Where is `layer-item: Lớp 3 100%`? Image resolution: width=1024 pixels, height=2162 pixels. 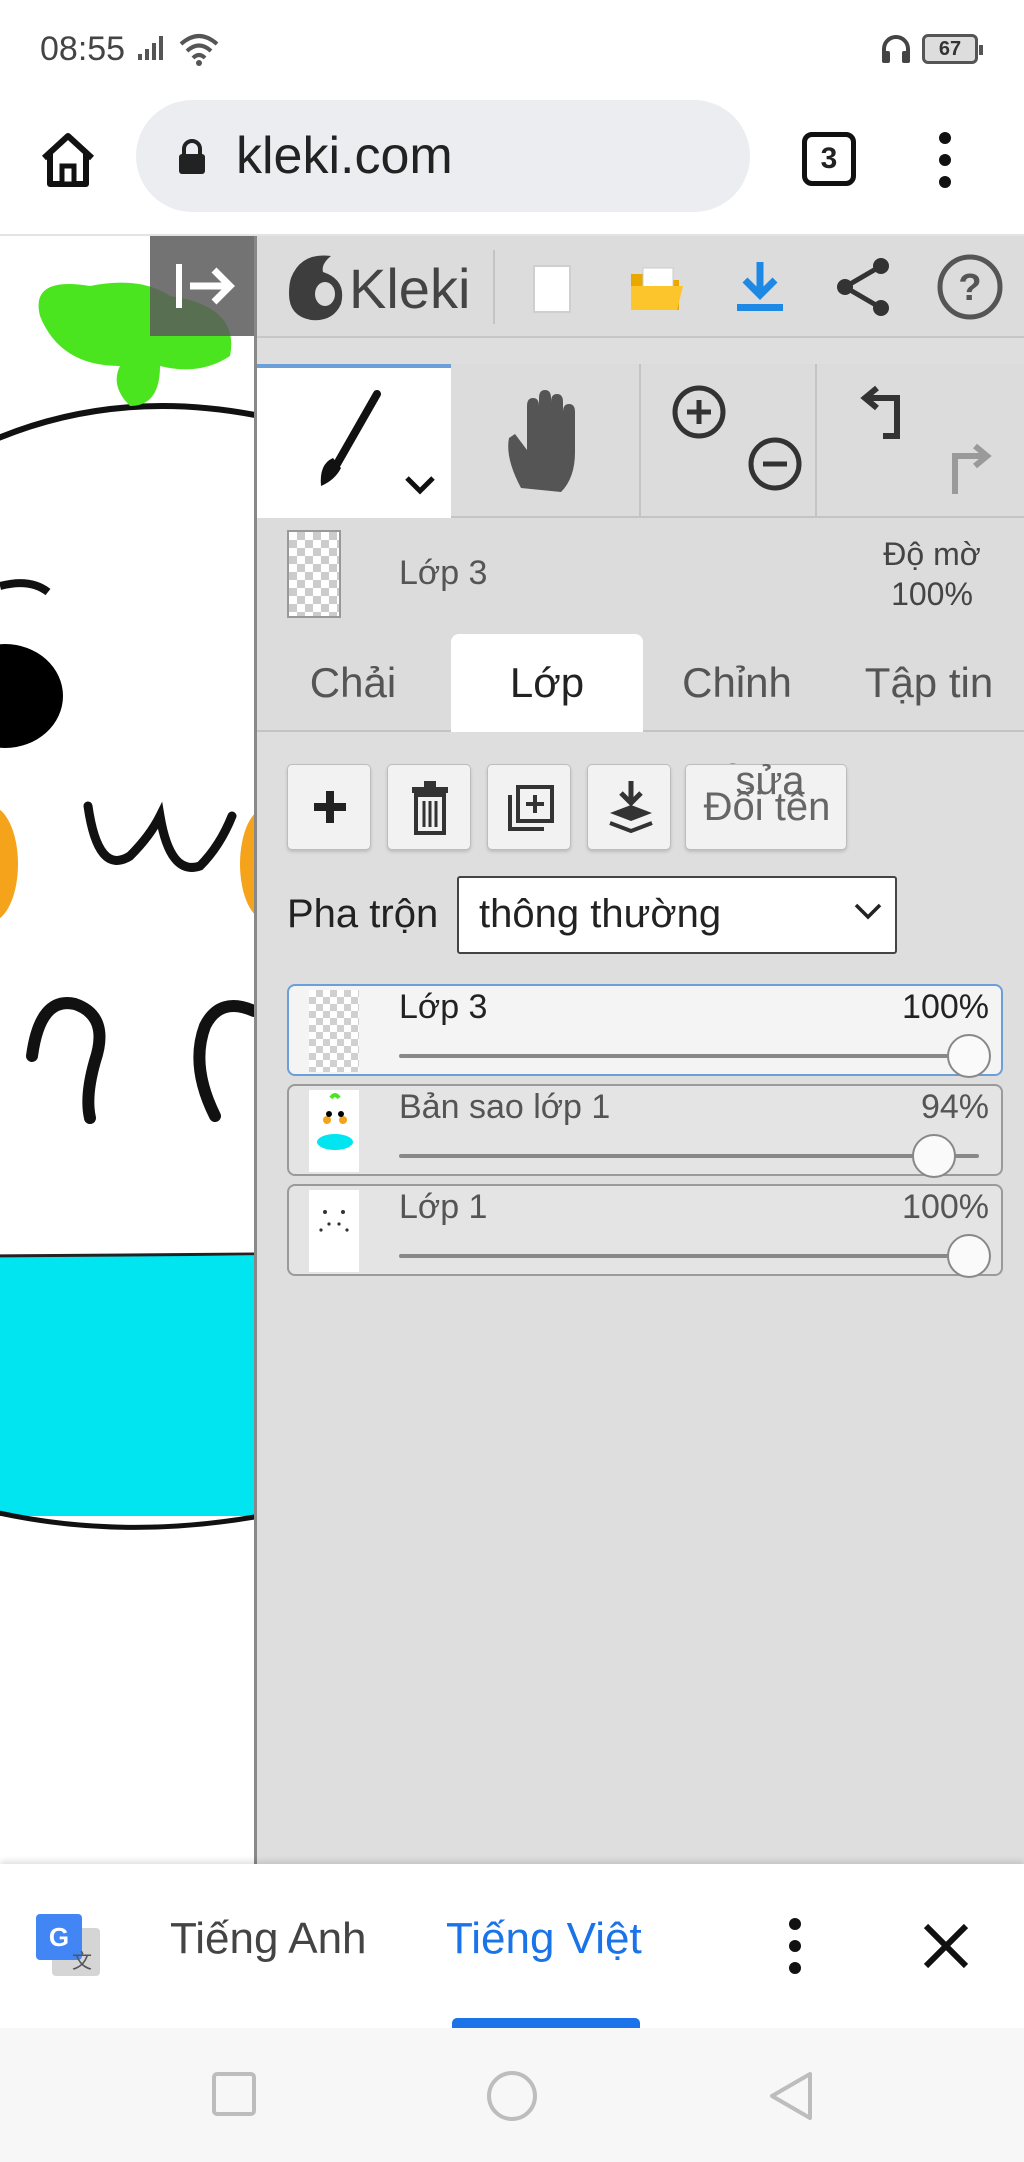 layer-item: Lớp 3 100% is located at coordinates (645, 1031).